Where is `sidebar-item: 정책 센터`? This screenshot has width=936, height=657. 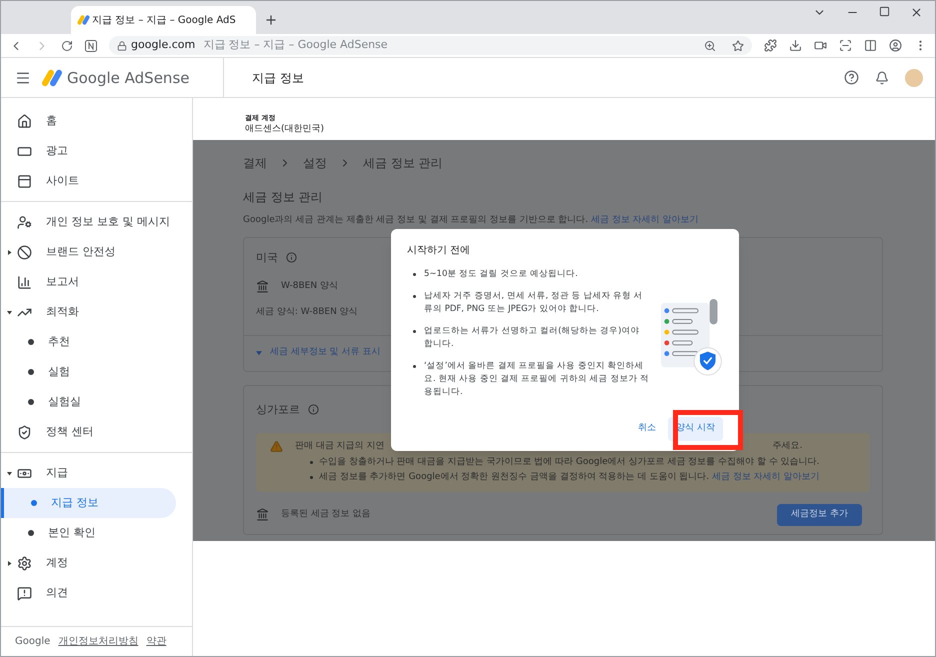
sidebar-item: 정책 센터 is located at coordinates (96, 432).